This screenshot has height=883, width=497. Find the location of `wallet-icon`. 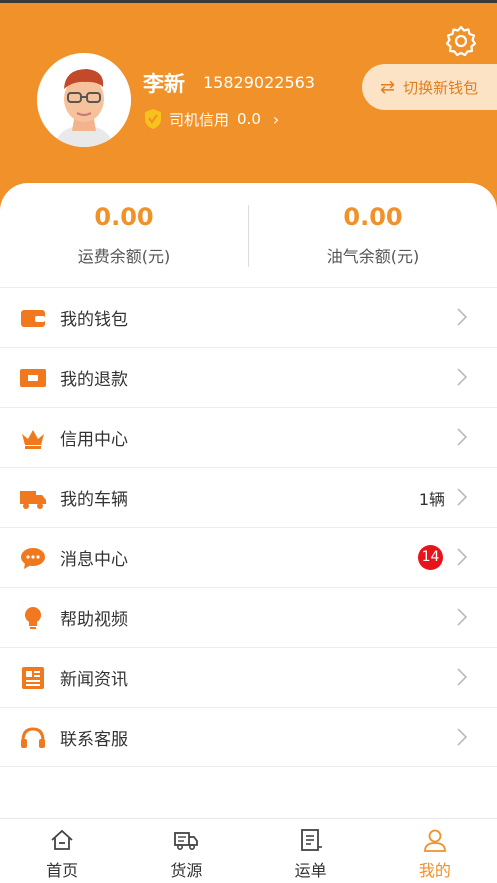

wallet-icon is located at coordinates (33, 318).